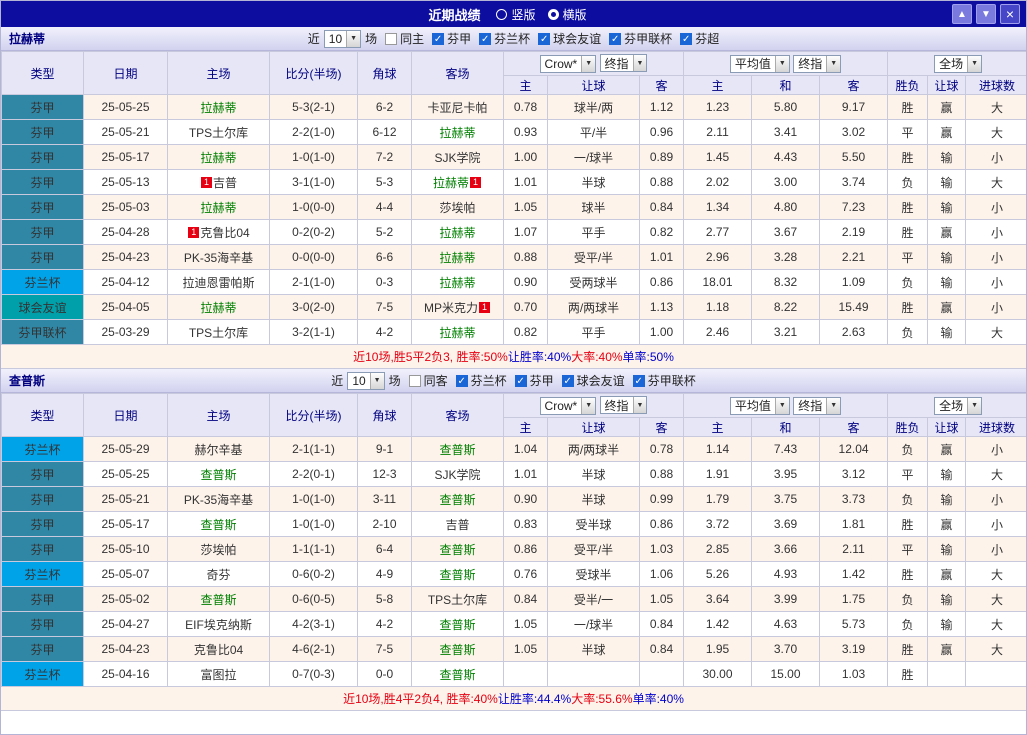 Image resolution: width=1027 pixels, height=735 pixels. I want to click on match-score: 1-1(1-1), so click(313, 549).